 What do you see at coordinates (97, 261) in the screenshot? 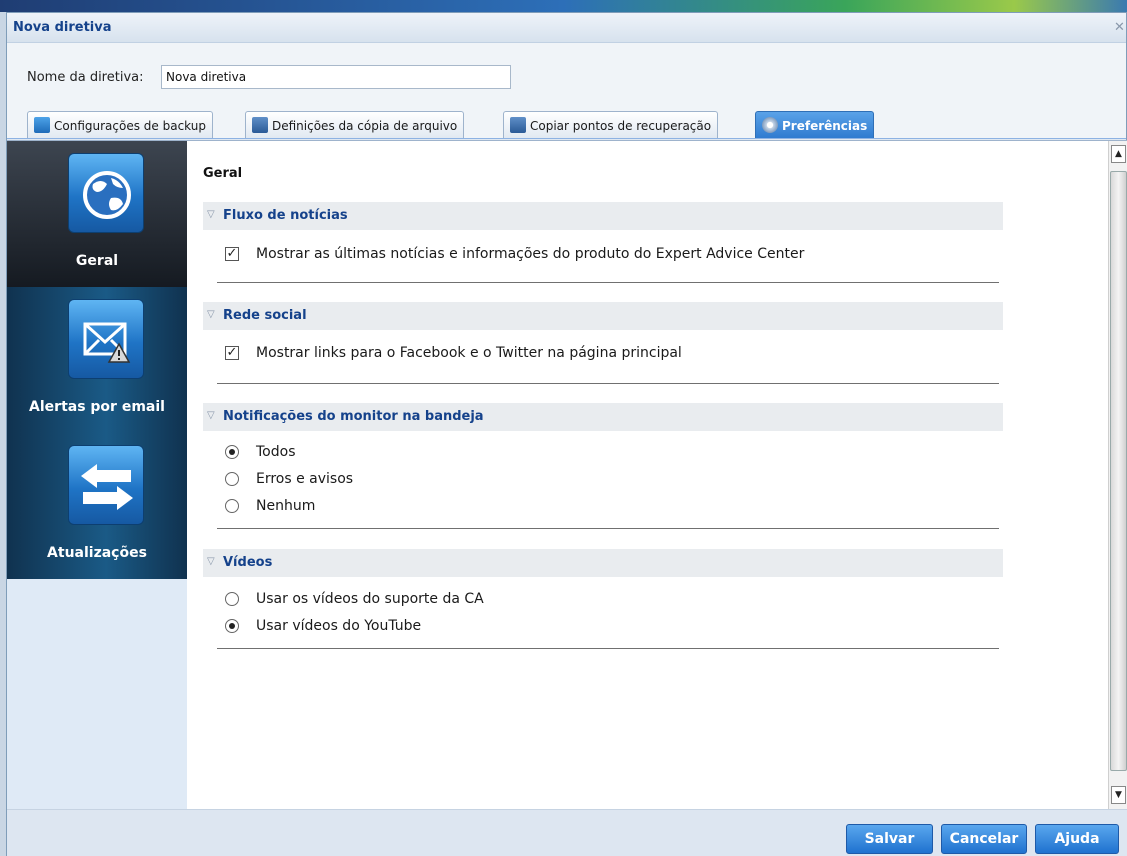
I see `sidebar-item-label: Geral` at bounding box center [97, 261].